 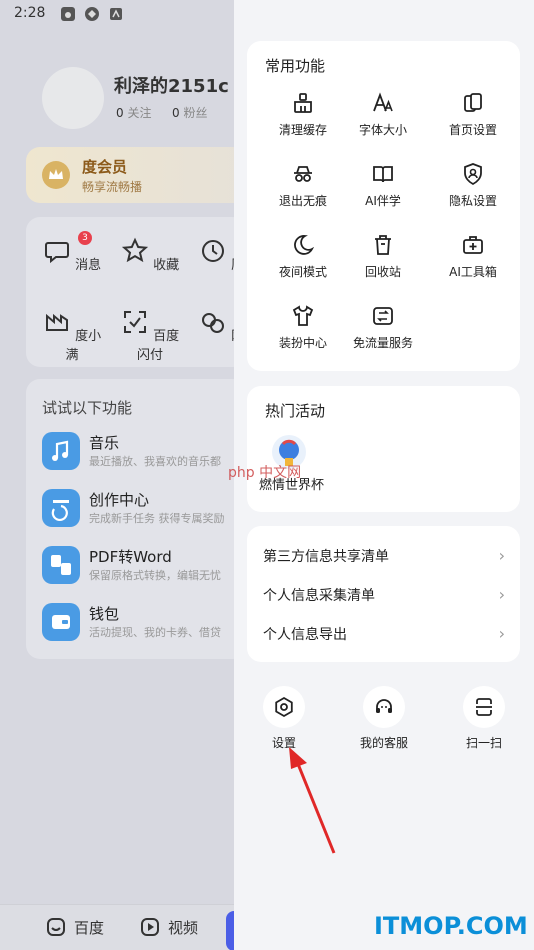 I want to click on common-function-label: 清理缓存, so click(x=302, y=130).